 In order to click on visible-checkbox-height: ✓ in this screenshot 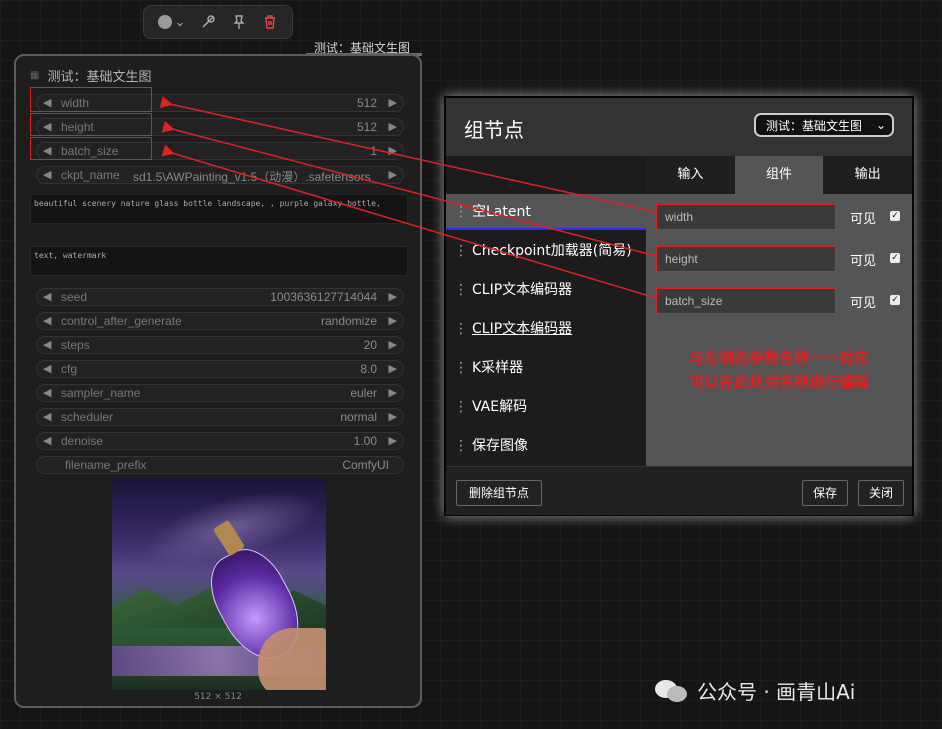, I will do `click(895, 258)`.